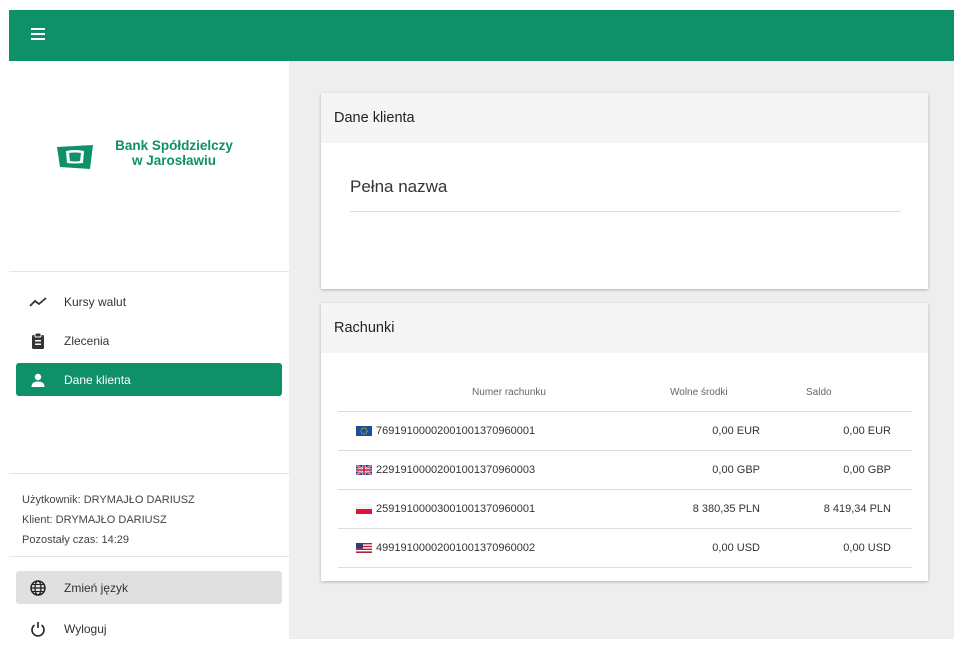  Describe the element at coordinates (456, 548) in the screenshot. I see `account-number: 49919100002001001370960002` at that location.